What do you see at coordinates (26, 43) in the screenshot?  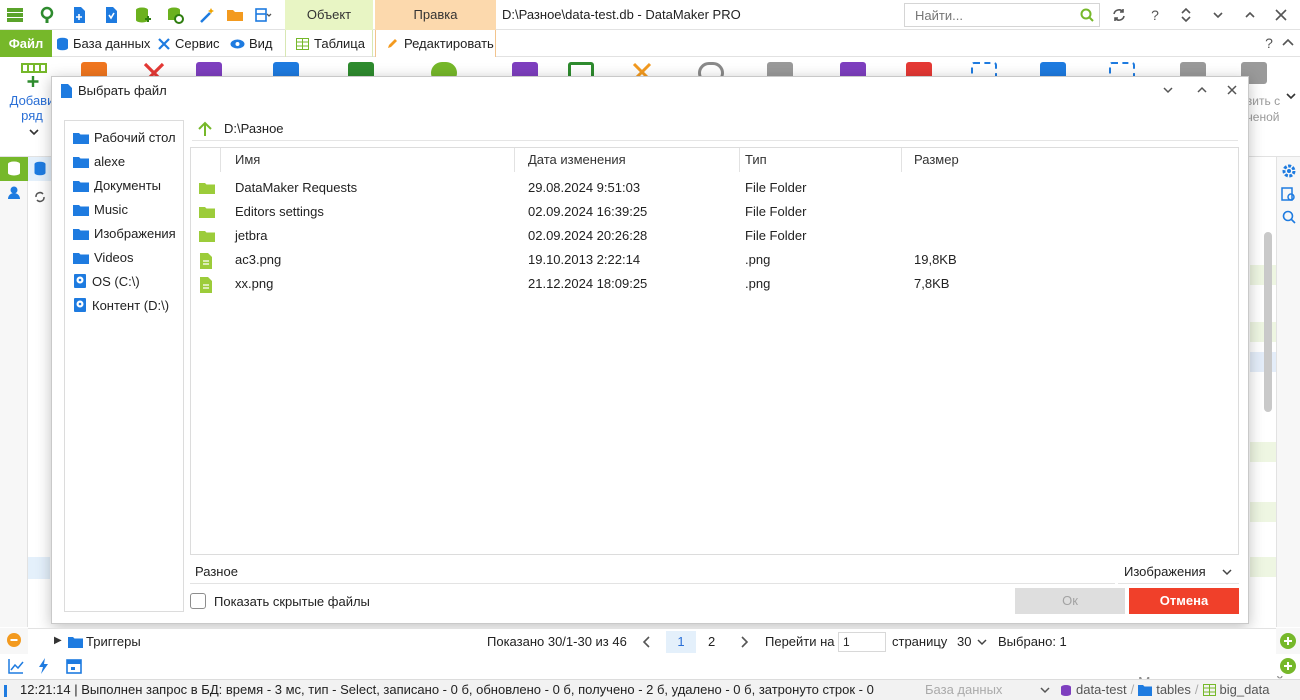 I see `tab-file: Файл` at bounding box center [26, 43].